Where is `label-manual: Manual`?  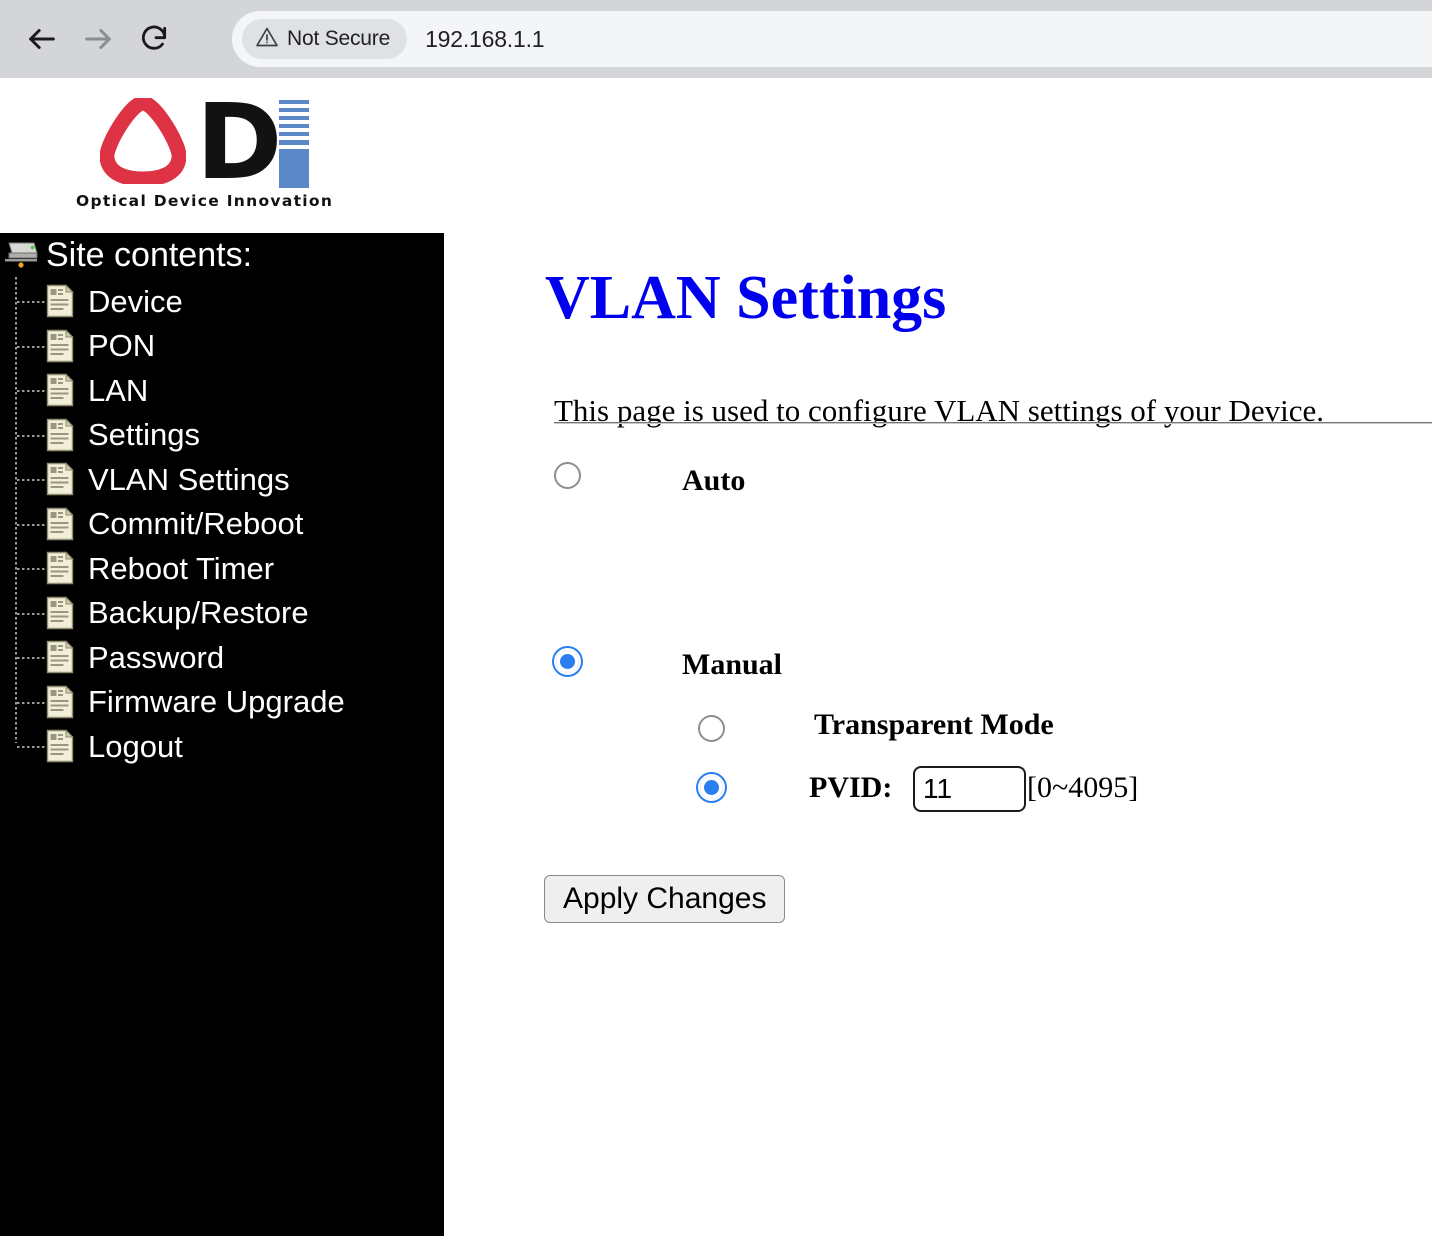 label-manual: Manual is located at coordinates (732, 664).